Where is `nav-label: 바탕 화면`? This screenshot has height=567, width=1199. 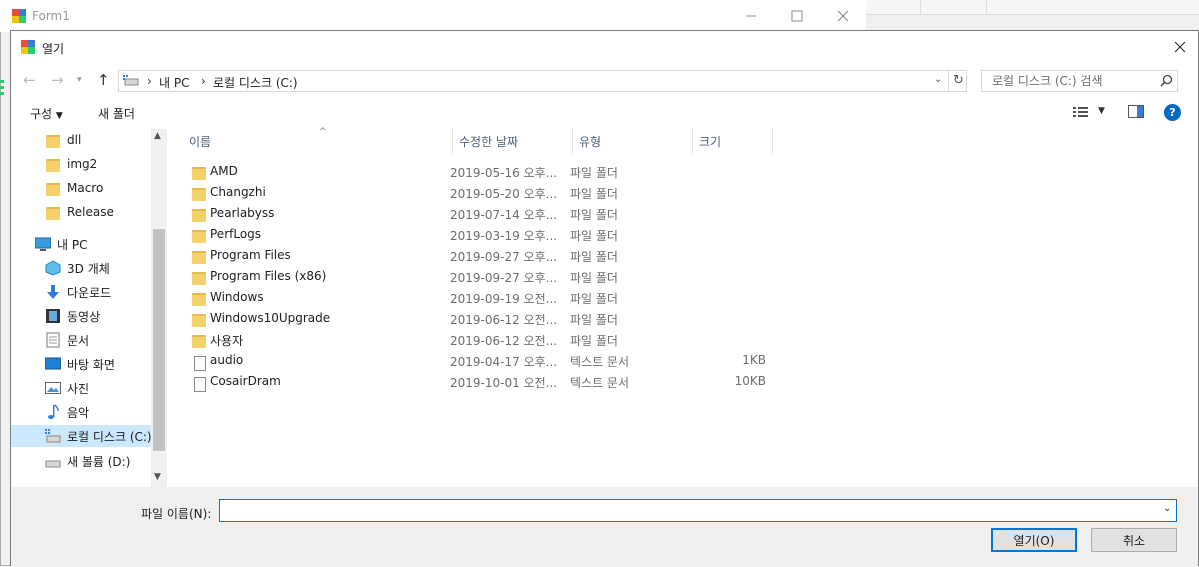
nav-label: 바탕 화면 is located at coordinates (91, 364).